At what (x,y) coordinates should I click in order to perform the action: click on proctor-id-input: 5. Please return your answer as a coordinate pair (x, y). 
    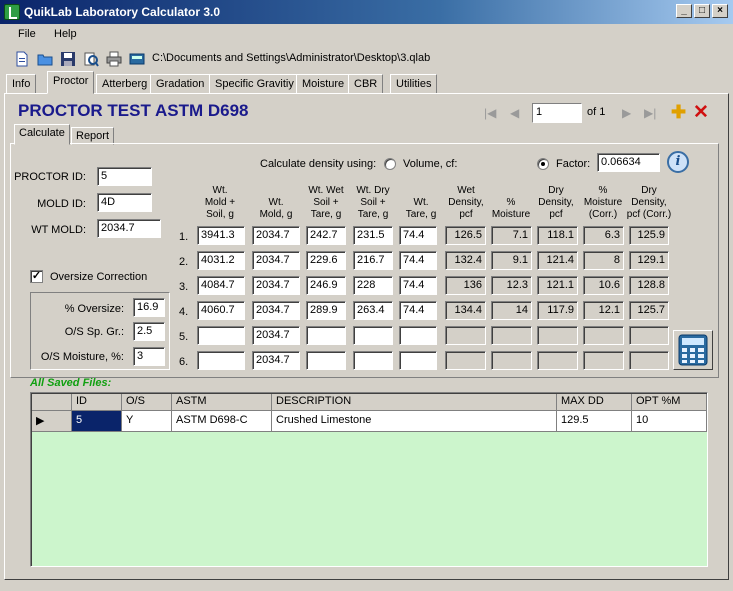
    Looking at the image, I should click on (124, 176).